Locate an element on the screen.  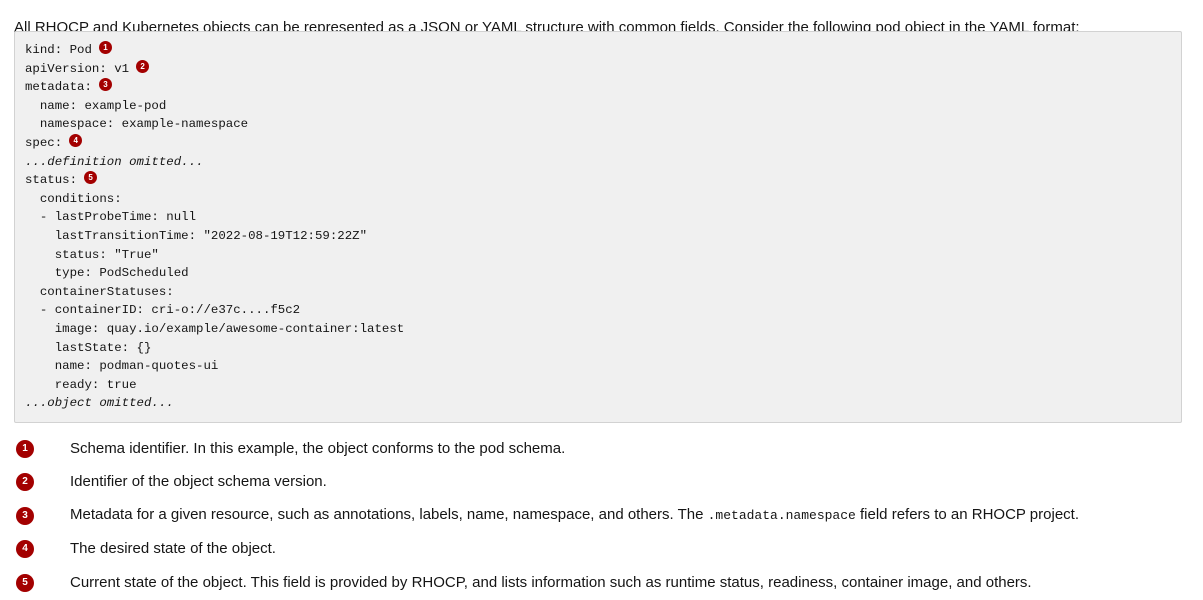
callout-marker-4: 4 is located at coordinates (76, 140).